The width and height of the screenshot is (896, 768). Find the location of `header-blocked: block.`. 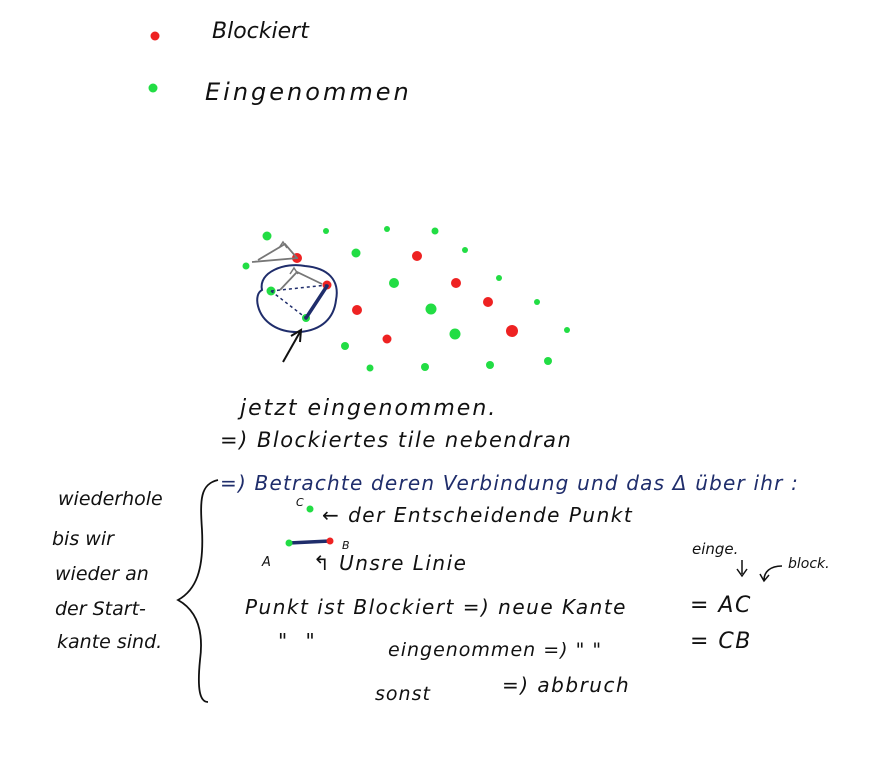

header-blocked: block. is located at coordinates (809, 564).